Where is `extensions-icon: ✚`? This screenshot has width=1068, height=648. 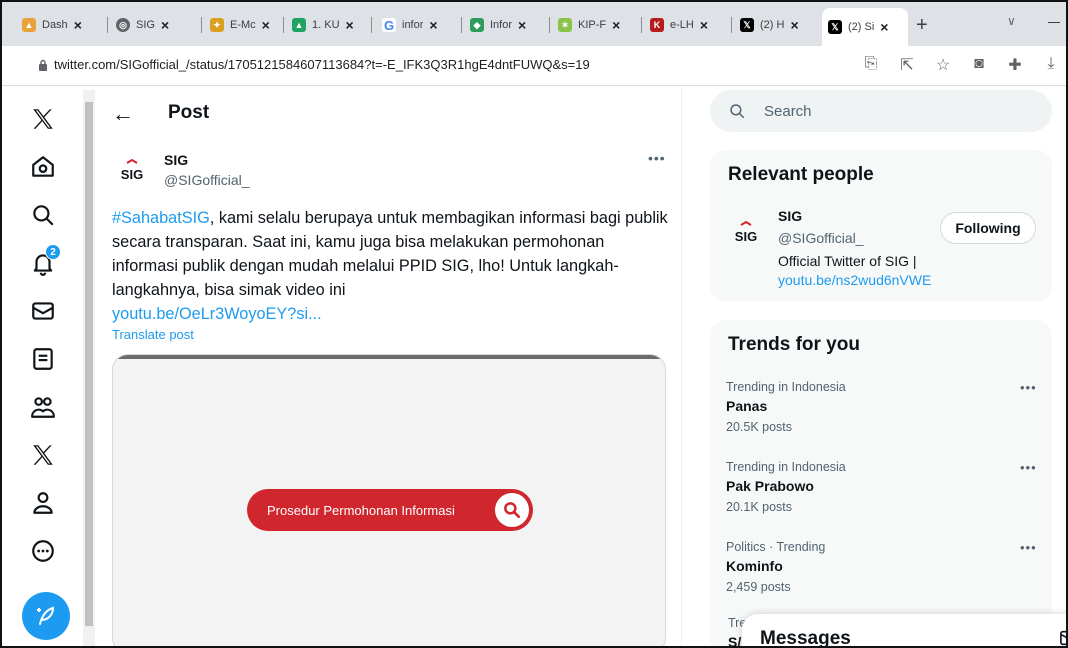
extensions-icon: ✚ is located at coordinates (1015, 65).